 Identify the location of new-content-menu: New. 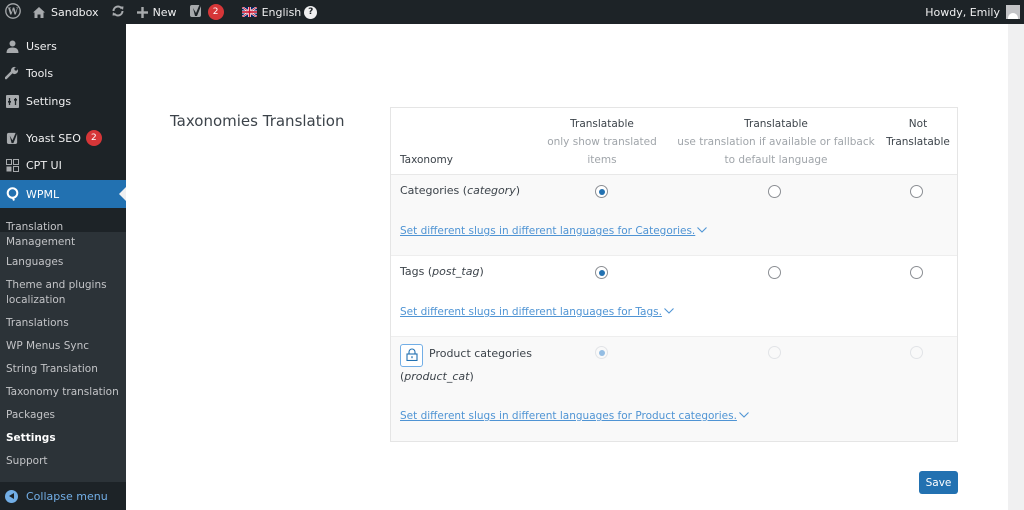
(157, 12).